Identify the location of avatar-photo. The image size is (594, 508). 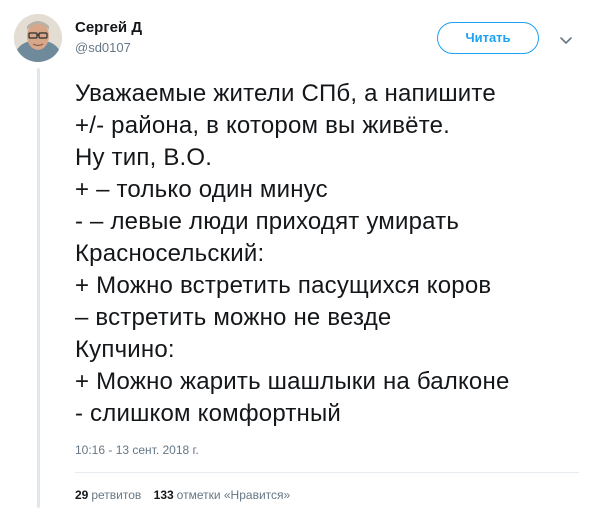
(38, 38).